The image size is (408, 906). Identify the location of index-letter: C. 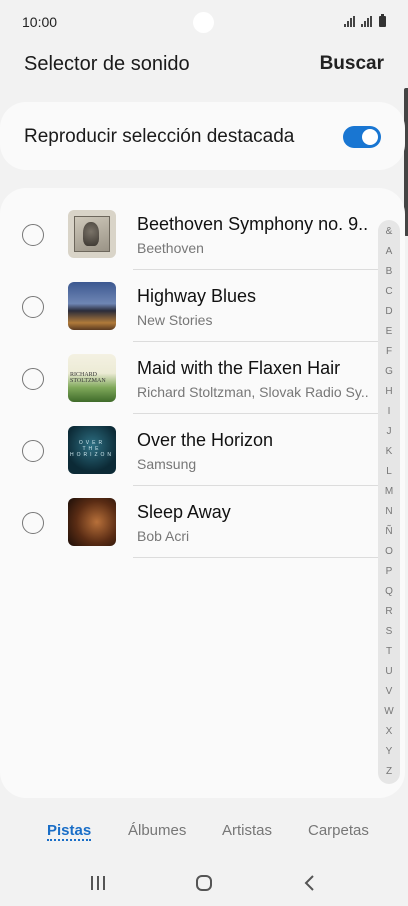
(389, 291).